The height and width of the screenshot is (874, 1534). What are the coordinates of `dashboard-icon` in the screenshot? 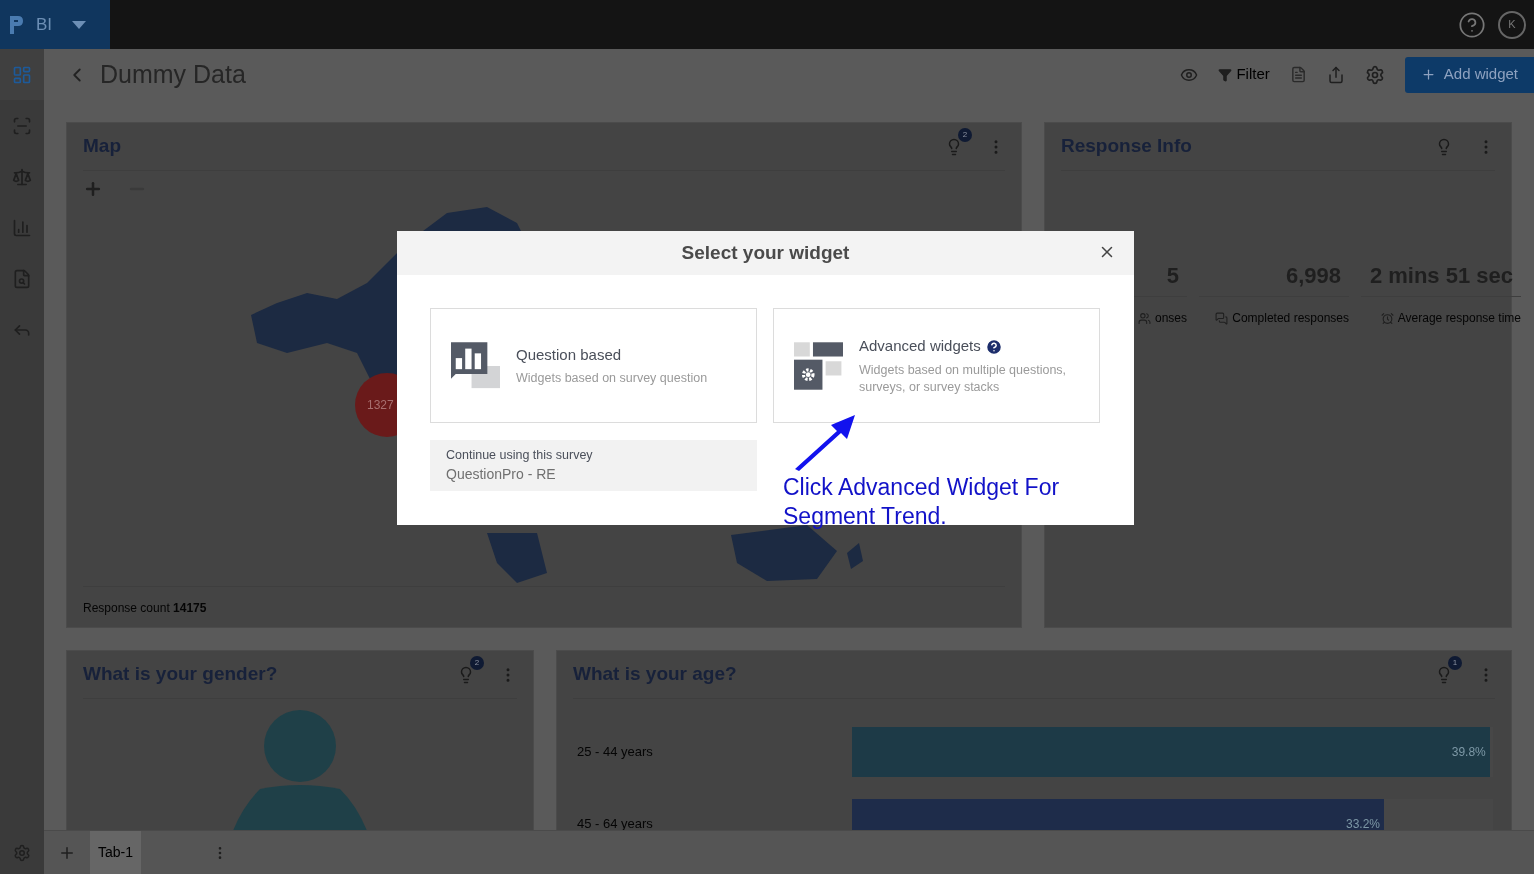 It's located at (22, 74).